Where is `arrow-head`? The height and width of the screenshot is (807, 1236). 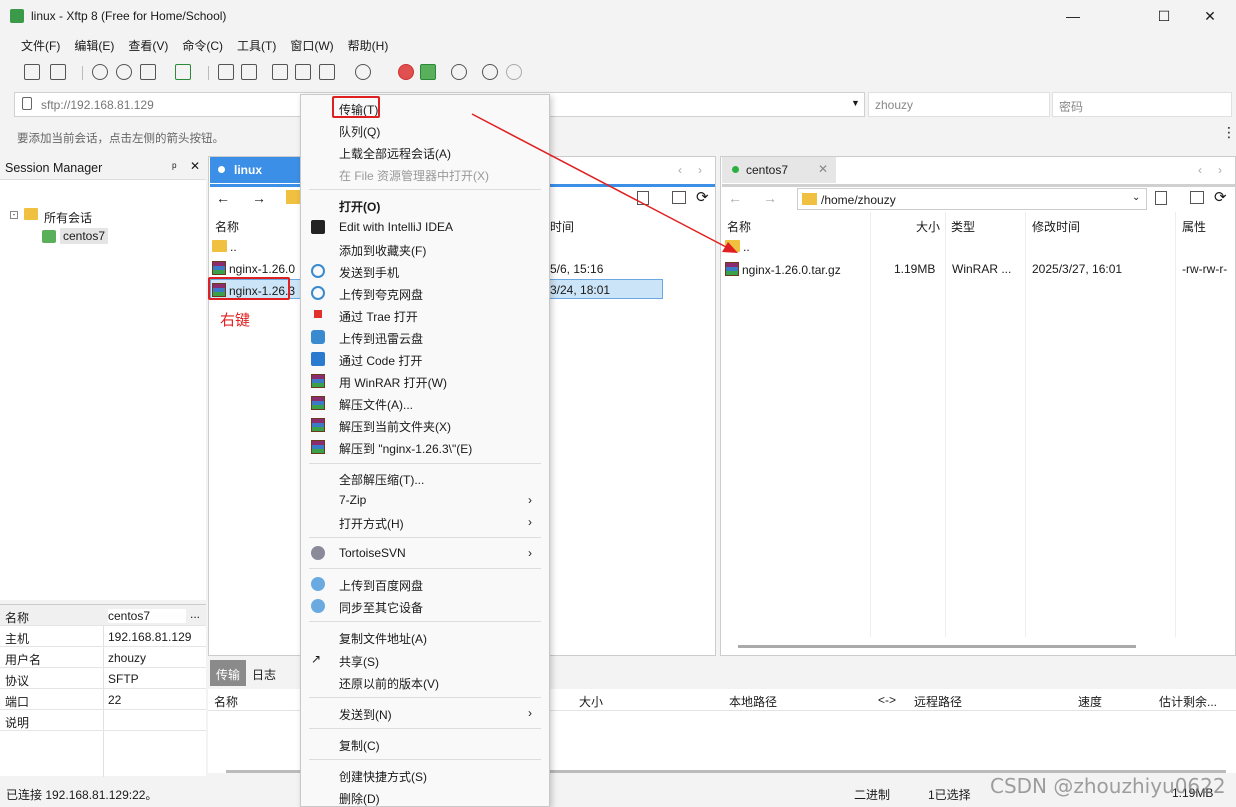
arrow-head is located at coordinates (730, 247).